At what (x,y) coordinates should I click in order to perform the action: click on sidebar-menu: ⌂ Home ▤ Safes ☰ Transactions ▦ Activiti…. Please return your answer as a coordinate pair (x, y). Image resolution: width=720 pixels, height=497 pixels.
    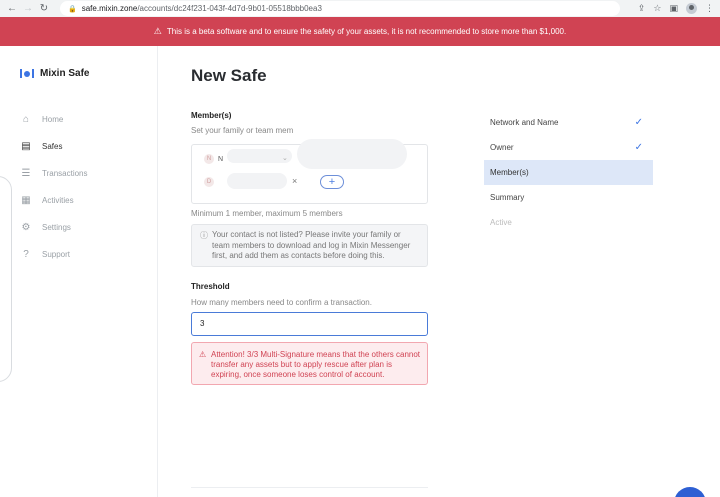
    Looking at the image, I should click on (54, 187).